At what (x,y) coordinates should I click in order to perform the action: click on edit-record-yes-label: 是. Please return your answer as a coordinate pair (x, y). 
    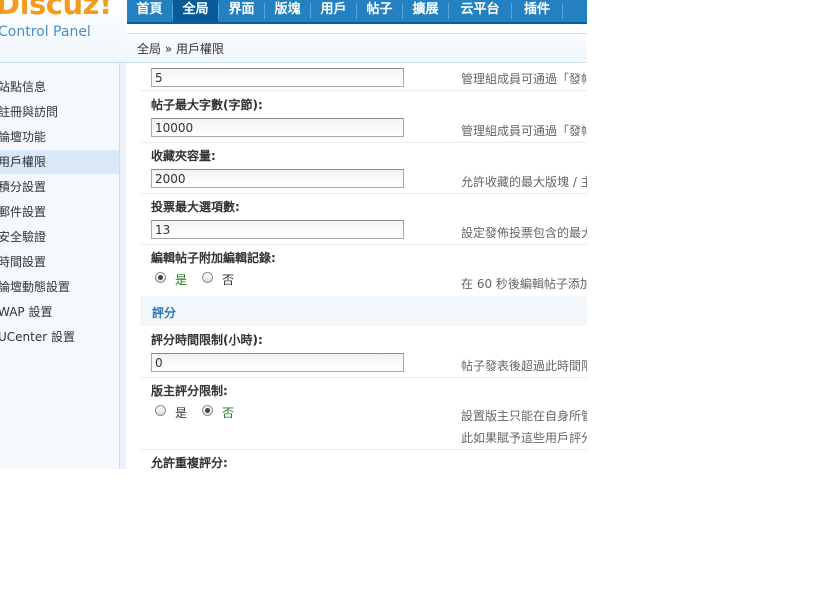
    Looking at the image, I should click on (181, 279).